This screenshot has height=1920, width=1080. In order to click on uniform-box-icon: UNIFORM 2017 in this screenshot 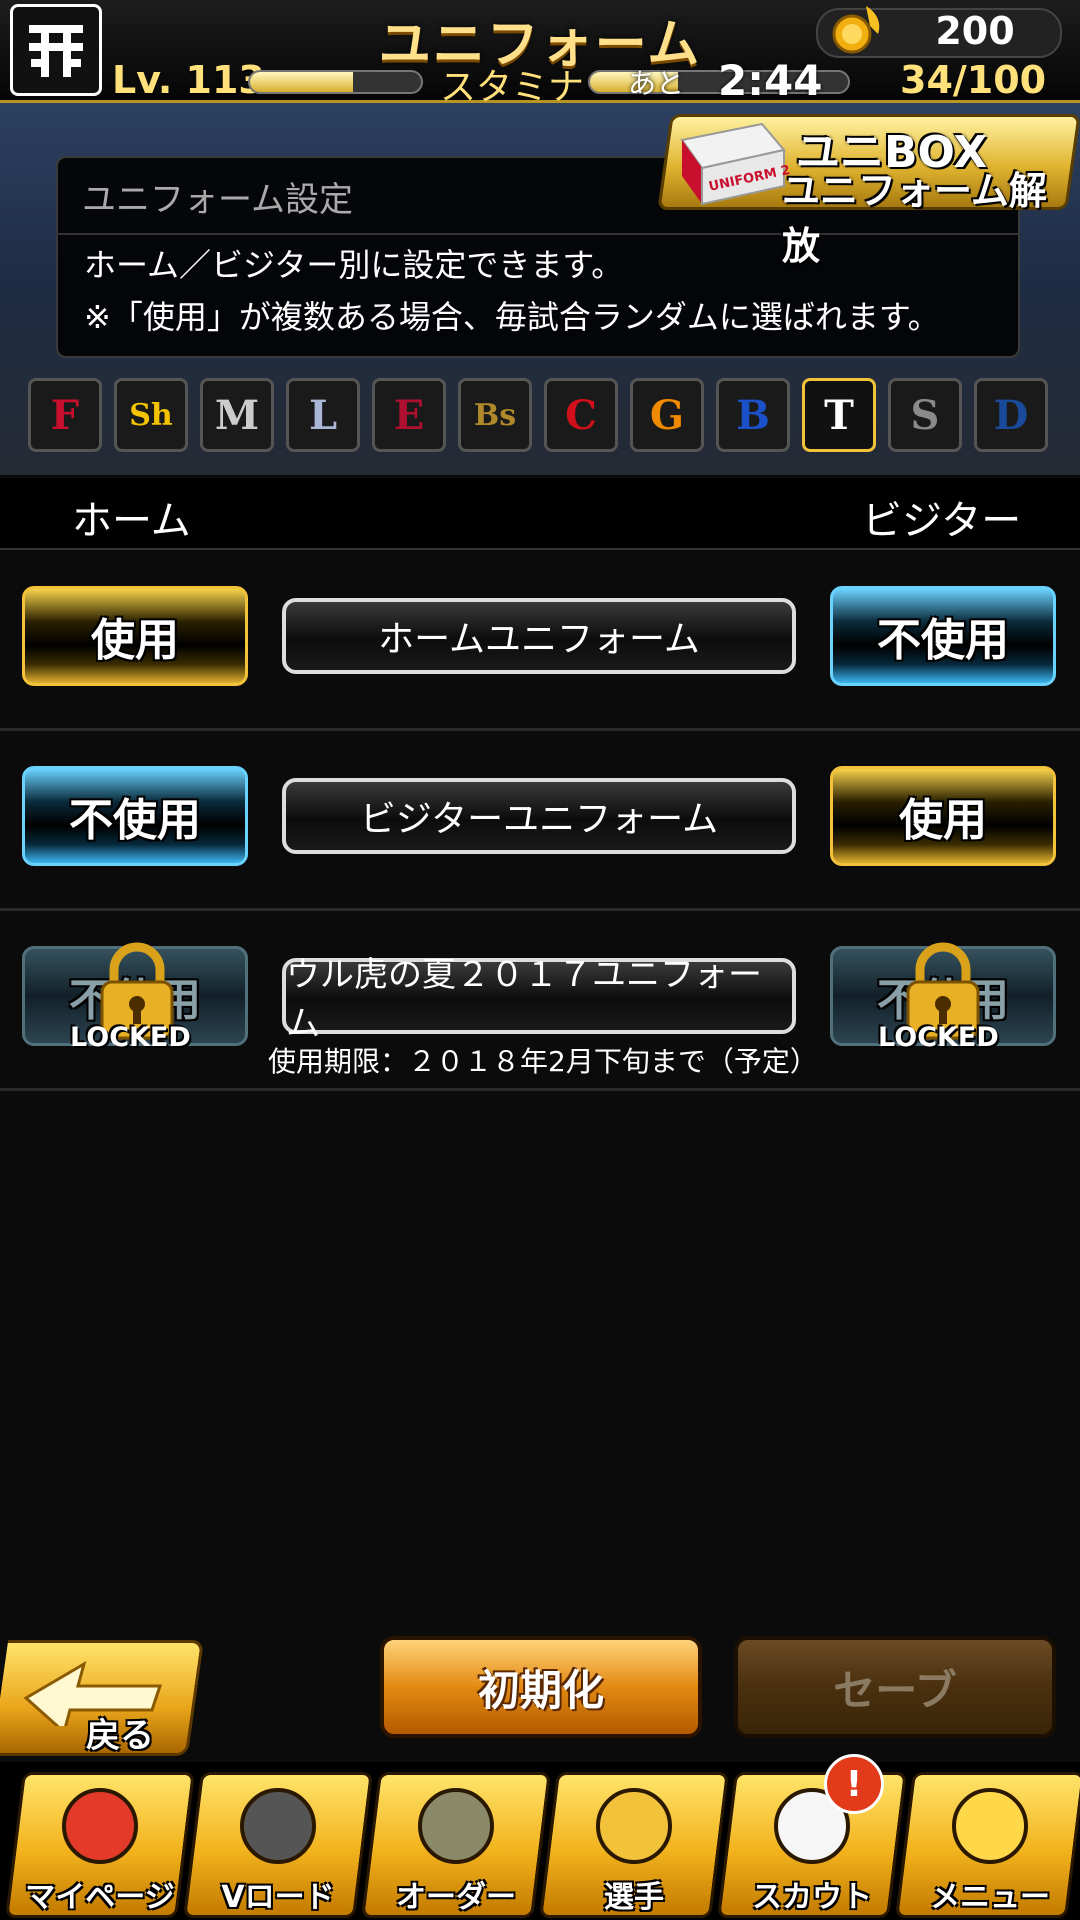, I will do `click(735, 164)`.